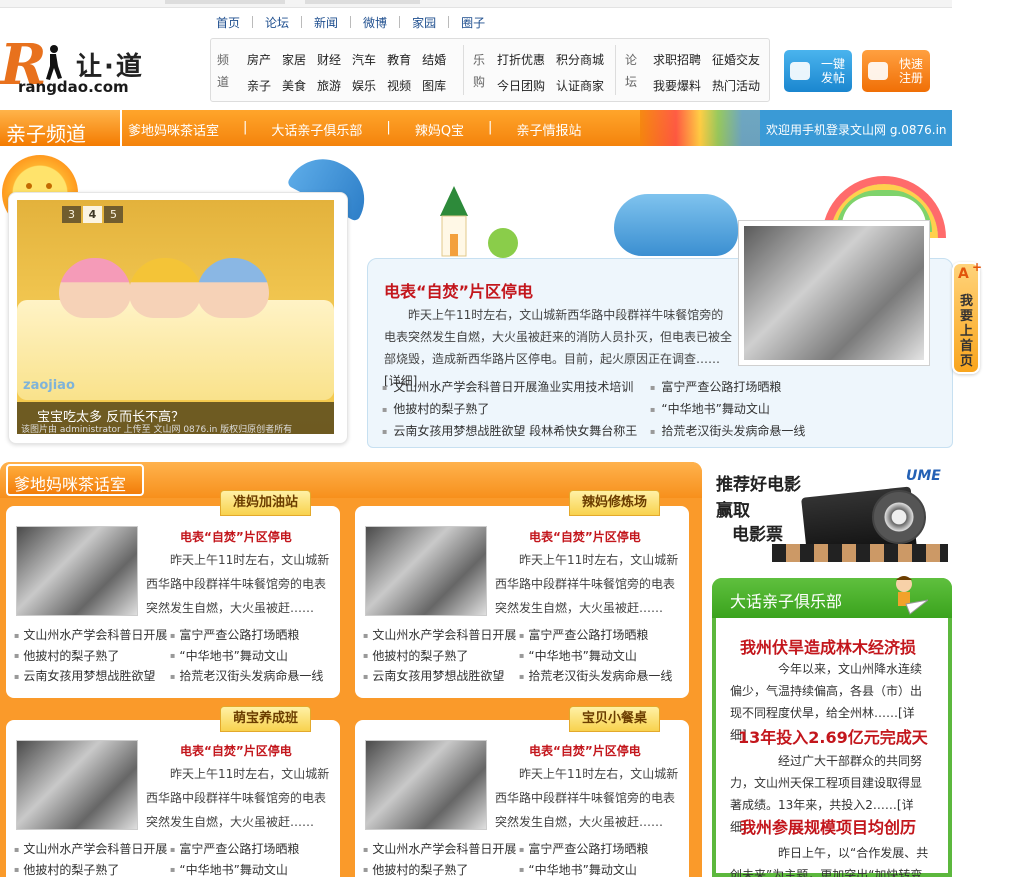  What do you see at coordinates (329, 59) in the screenshot?
I see `channel-link: 财经` at bounding box center [329, 59].